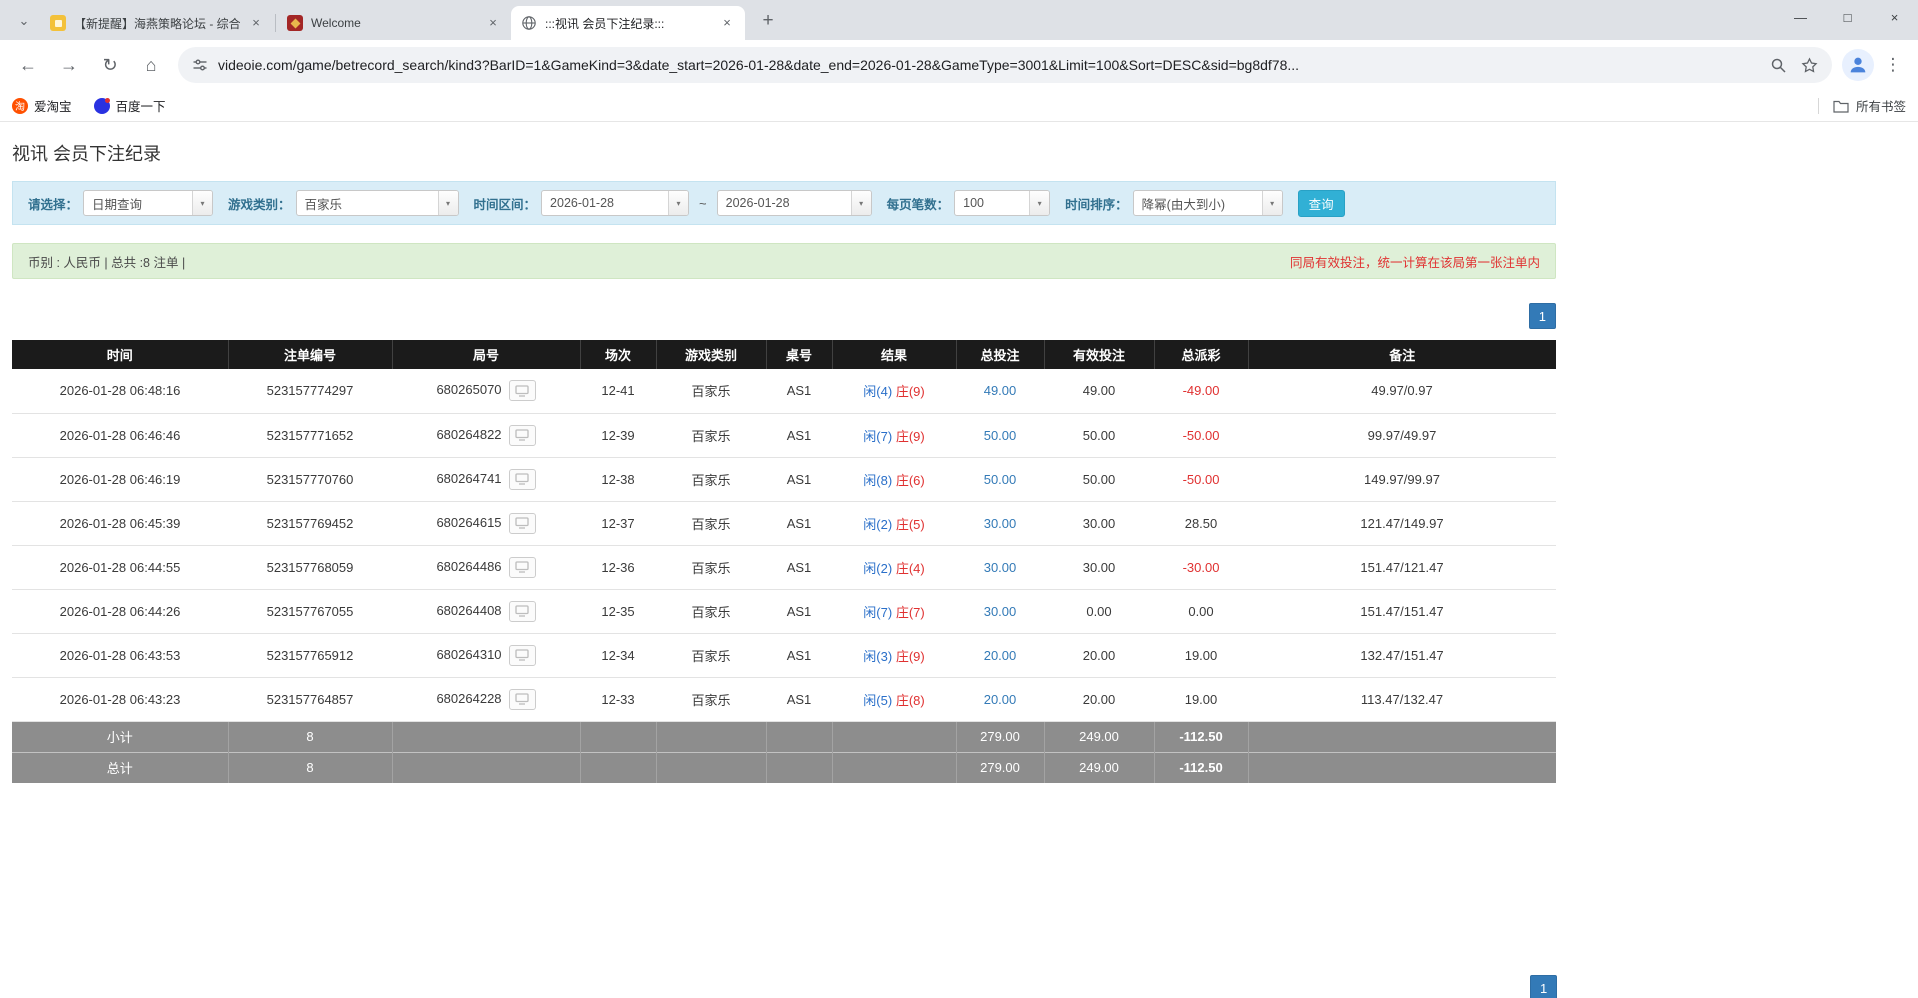 The width and height of the screenshot is (1918, 998). What do you see at coordinates (1800, 17) in the screenshot?
I see `minimize-button: —` at bounding box center [1800, 17].